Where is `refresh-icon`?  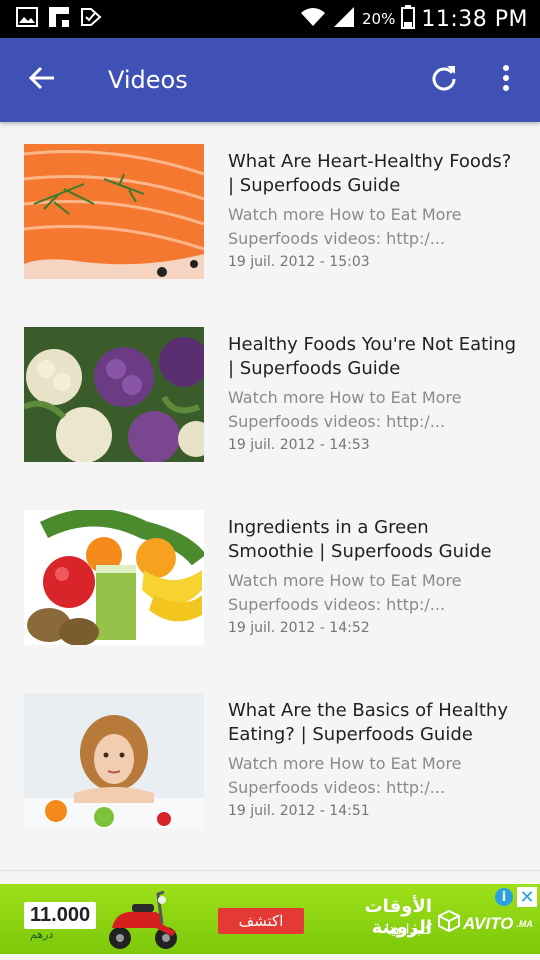 refresh-icon is located at coordinates (444, 80).